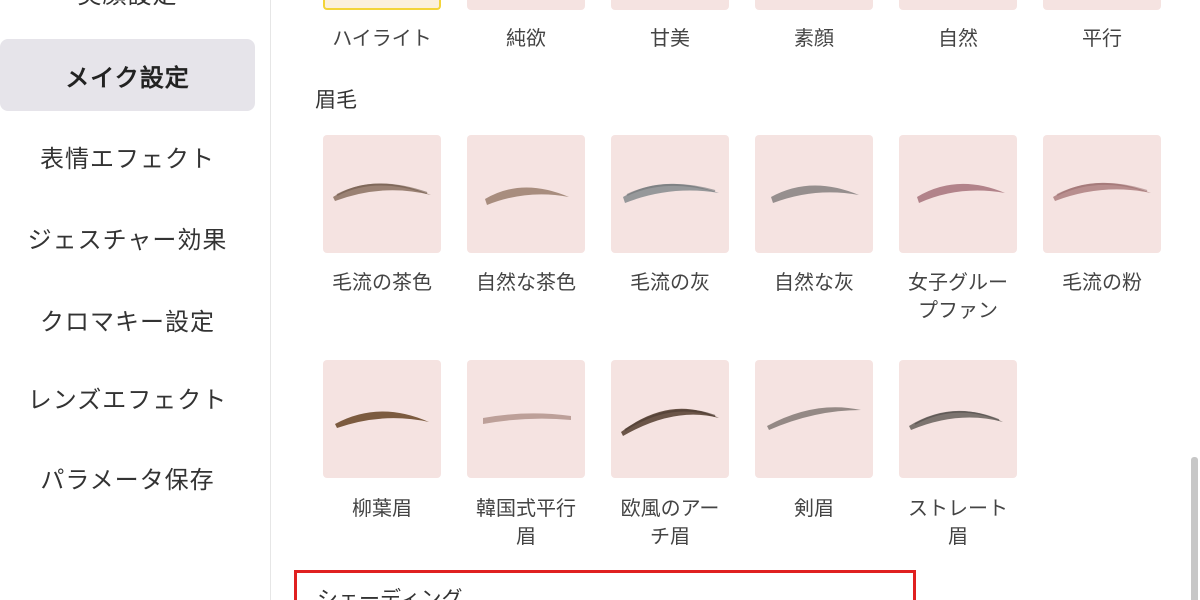 This screenshot has height=600, width=1200. I want to click on brow-straight-icon, so click(956, 420).